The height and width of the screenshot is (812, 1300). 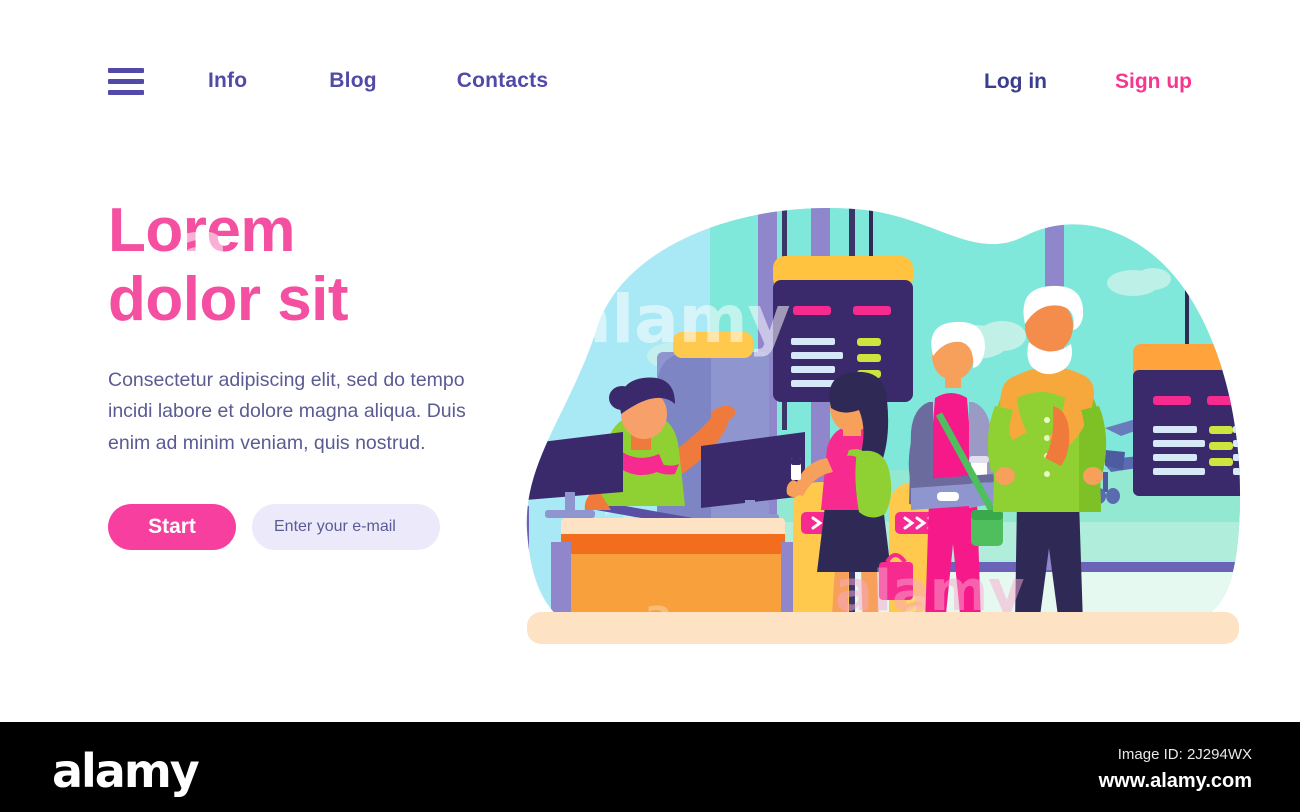 I want to click on hero-title-line-2: dolor sit, so click(x=228, y=300).